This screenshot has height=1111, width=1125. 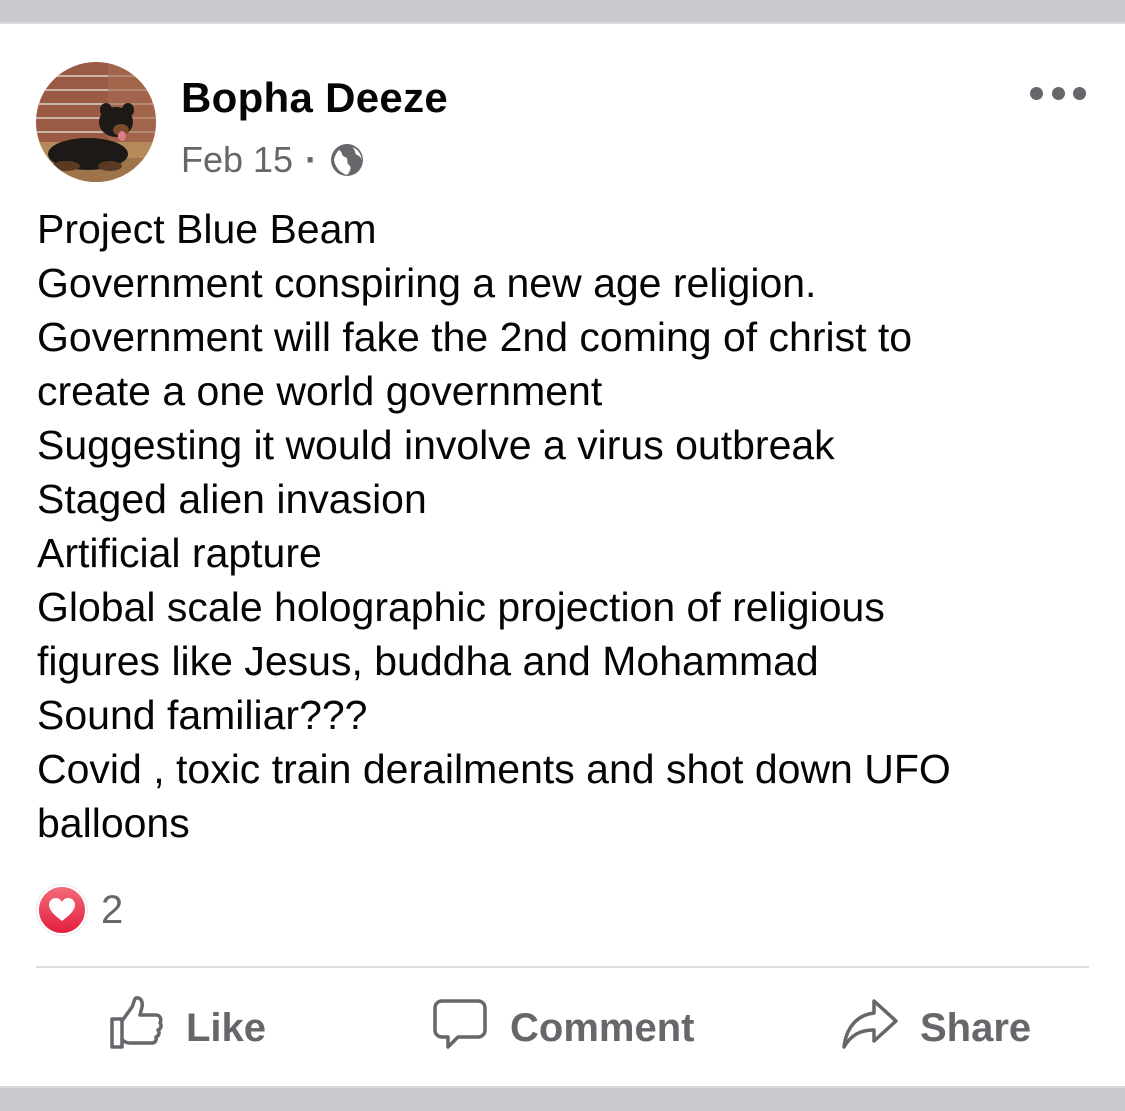 I want to click on post-line: Artificial rapture, so click(x=179, y=553).